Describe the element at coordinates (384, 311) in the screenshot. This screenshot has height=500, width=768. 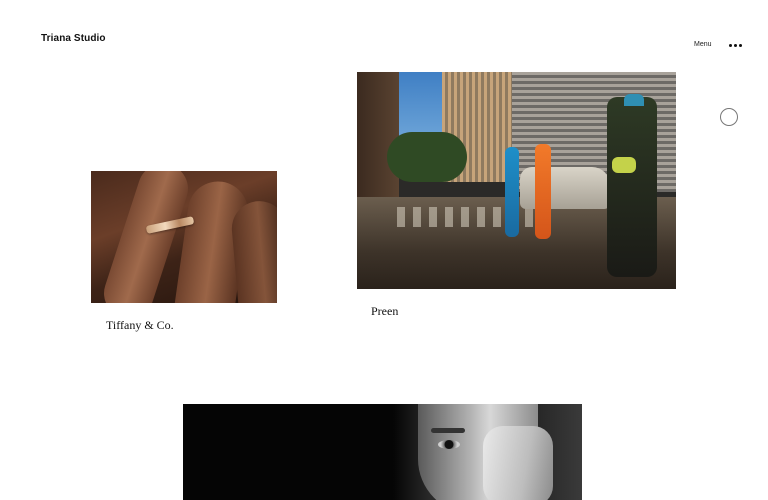
I see `project-caption-preen: Preen` at that location.